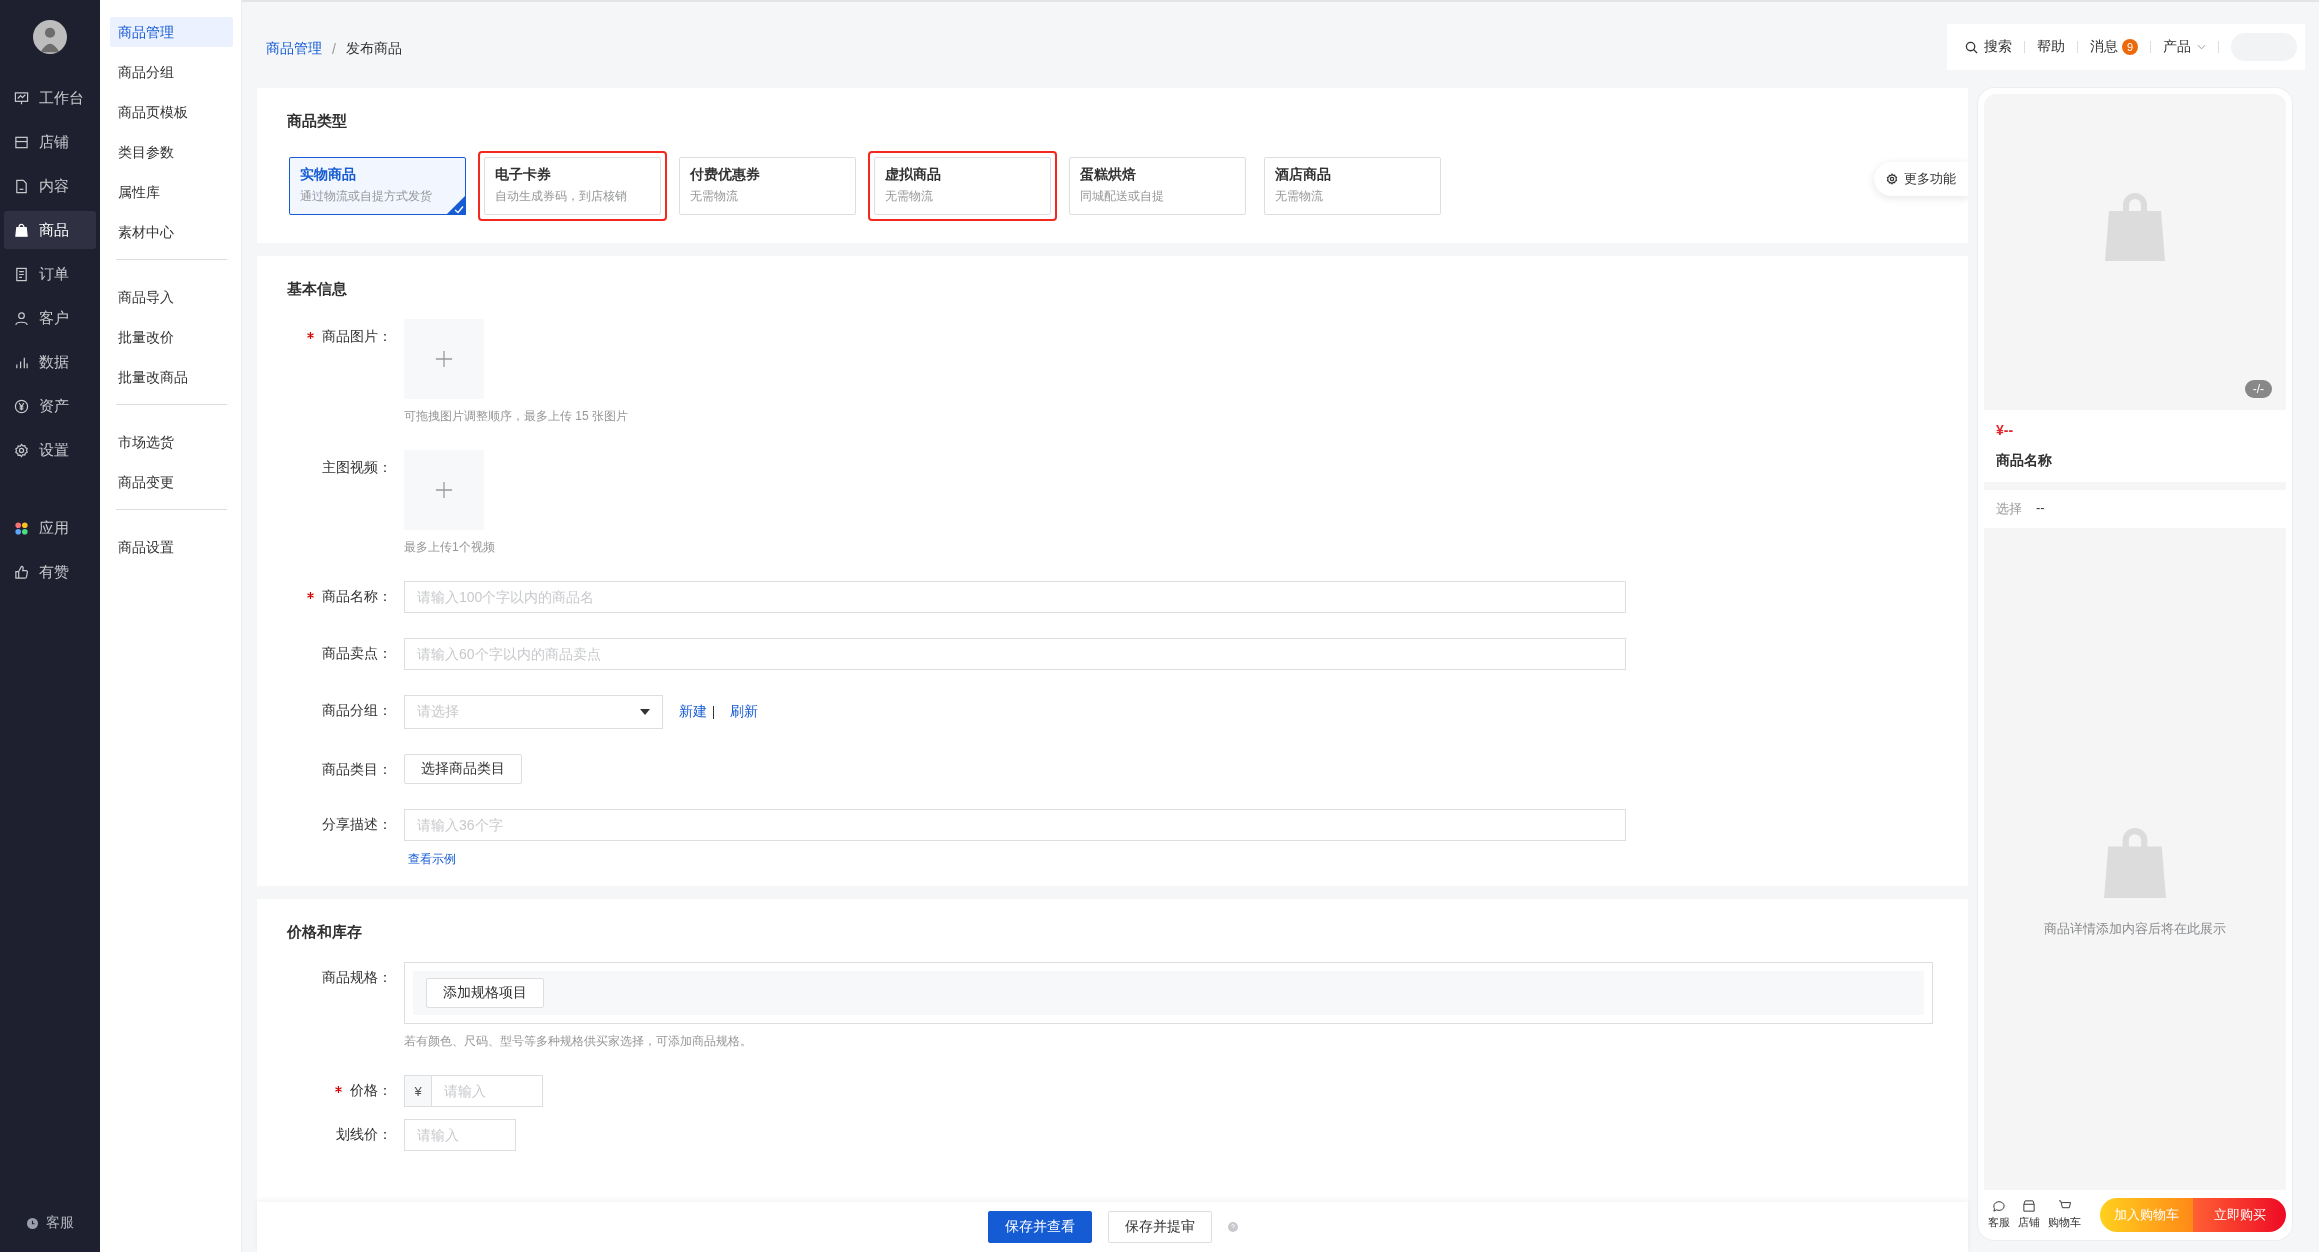 This screenshot has height=1252, width=2319. Describe the element at coordinates (1039, 1227) in the screenshot. I see `save-button: 保存并查看` at that location.